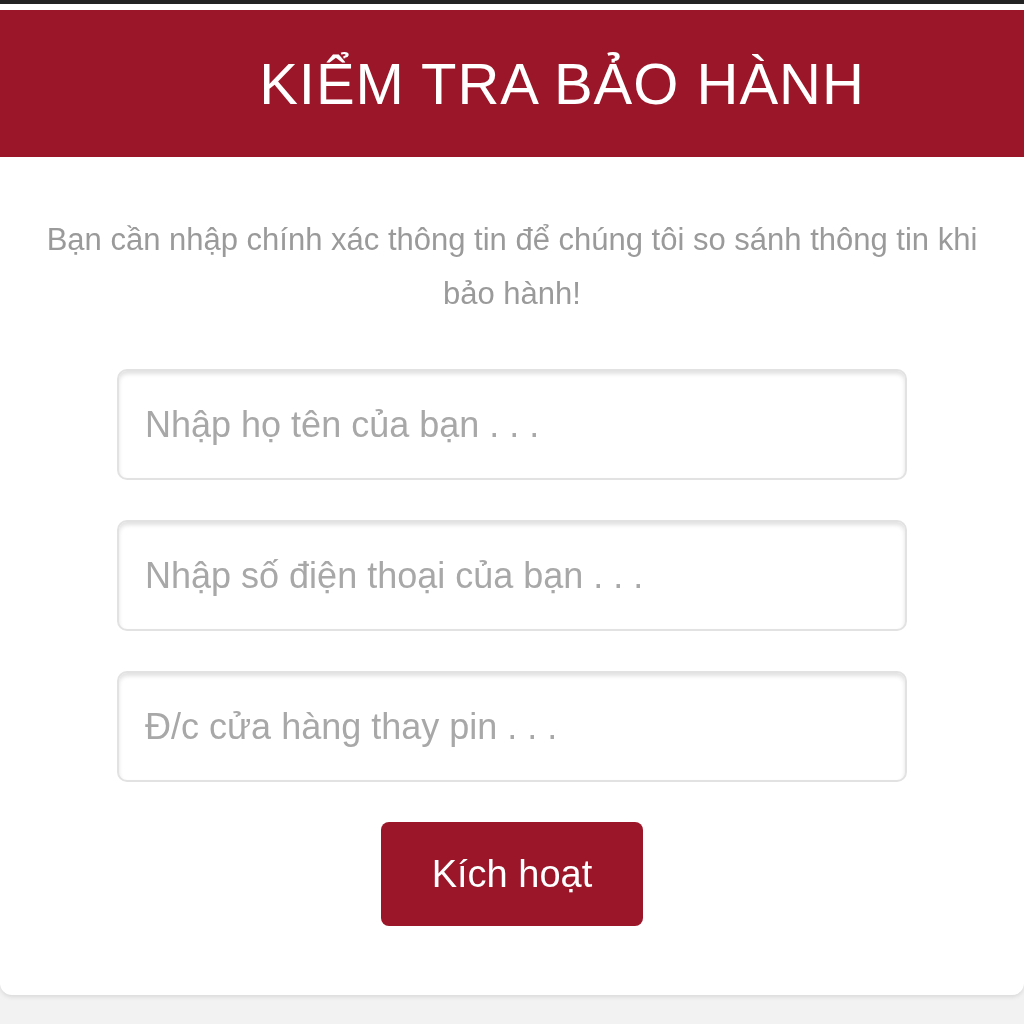 This screenshot has height=1024, width=1024. Describe the element at coordinates (562, 84) in the screenshot. I see `page-title: KIỂM TRA BẢO HÀNH` at that location.